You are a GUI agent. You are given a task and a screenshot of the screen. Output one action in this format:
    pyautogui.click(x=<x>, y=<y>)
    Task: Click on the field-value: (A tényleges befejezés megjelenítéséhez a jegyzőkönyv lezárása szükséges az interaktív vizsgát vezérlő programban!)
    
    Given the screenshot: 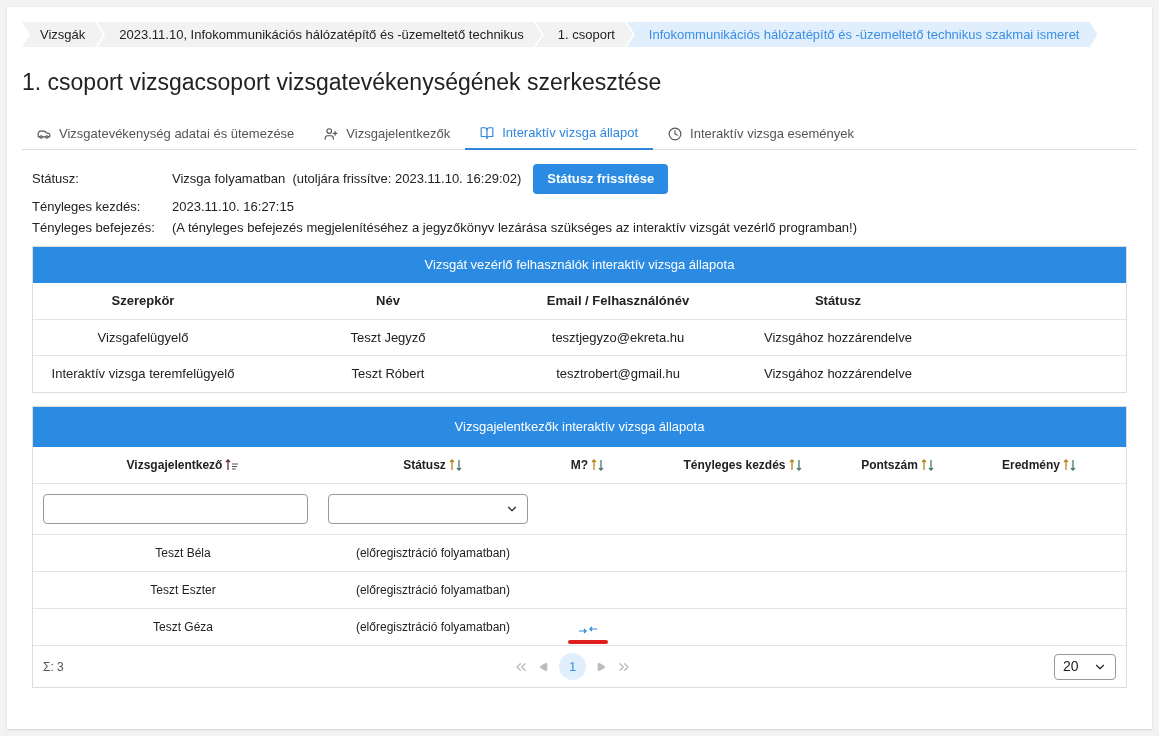 What is the action you would take?
    pyautogui.click(x=515, y=227)
    